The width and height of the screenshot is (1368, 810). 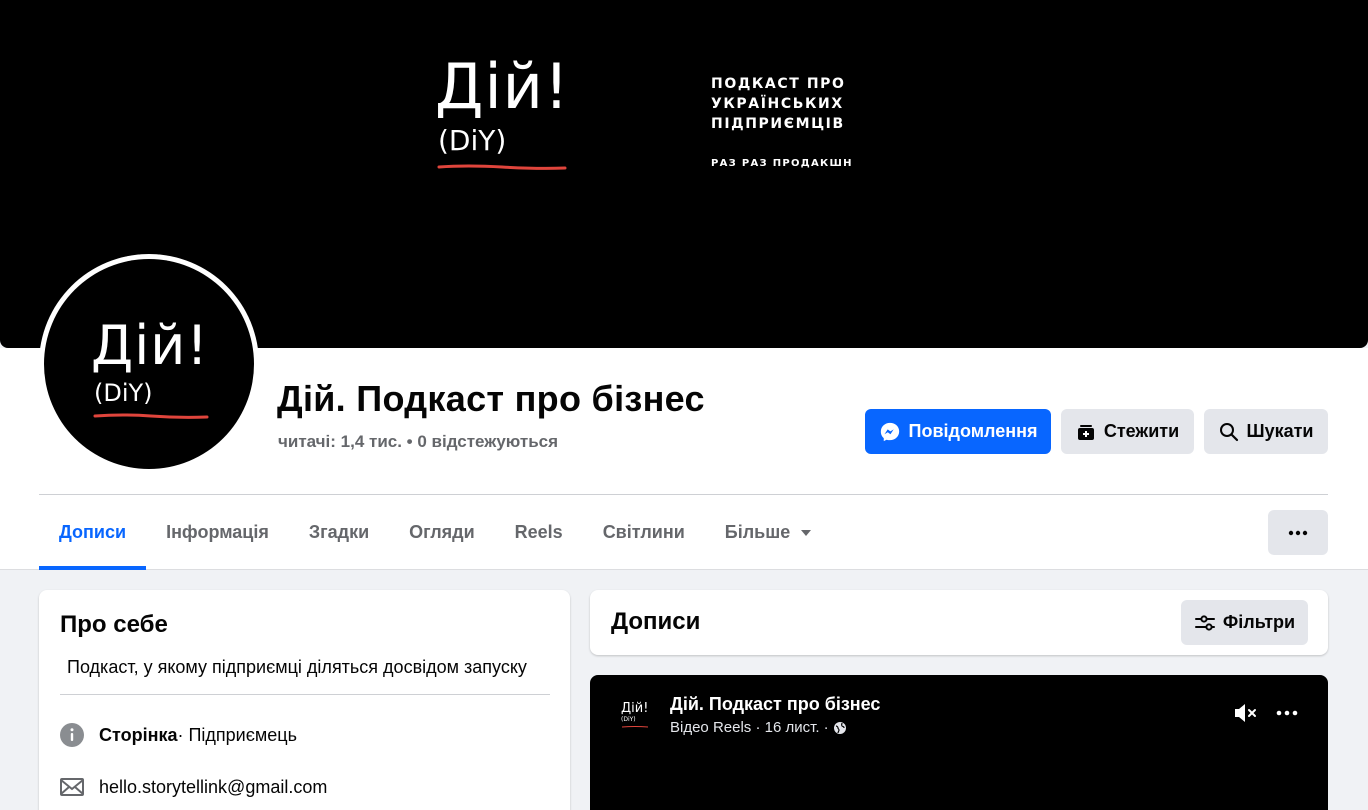 What do you see at coordinates (778, 84) in the screenshot?
I see `cover-tagline-line: ПОДКАСТ ПРО` at bounding box center [778, 84].